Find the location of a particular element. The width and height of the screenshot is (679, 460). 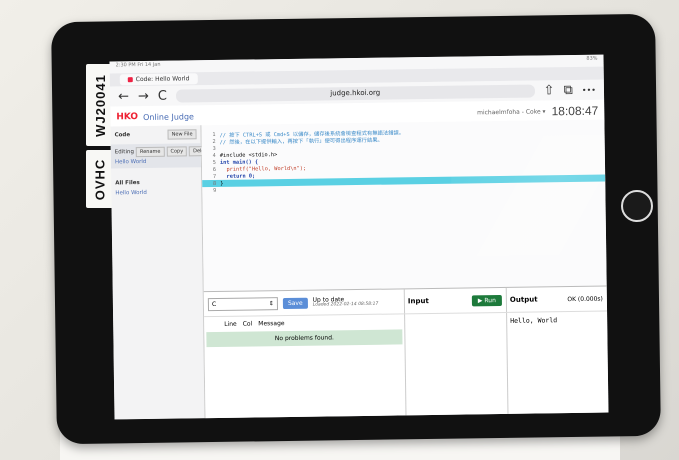

share-icon: ⇧ is located at coordinates (549, 90).